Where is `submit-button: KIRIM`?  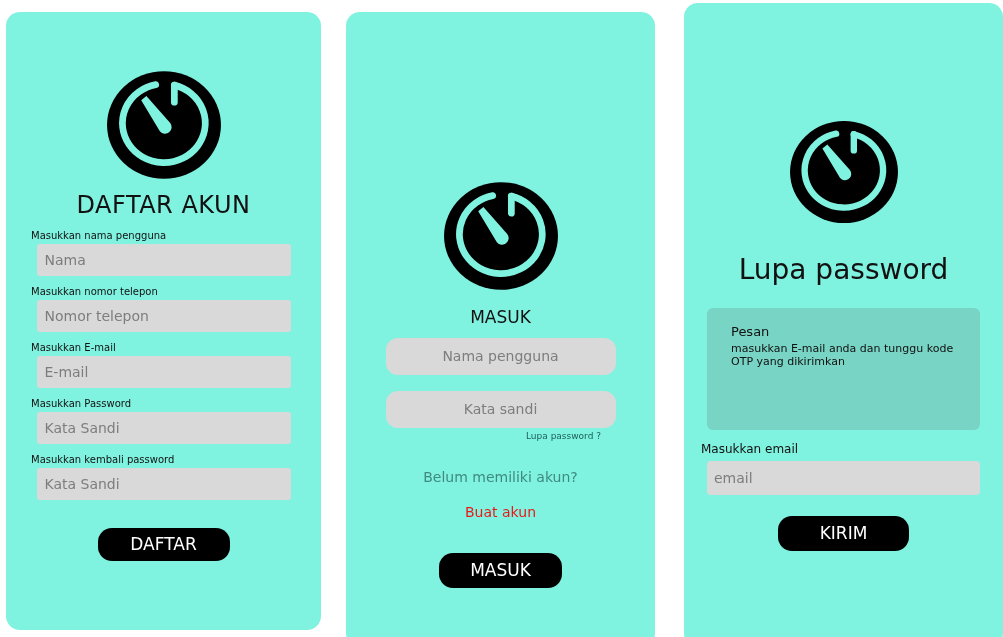 submit-button: KIRIM is located at coordinates (843, 533).